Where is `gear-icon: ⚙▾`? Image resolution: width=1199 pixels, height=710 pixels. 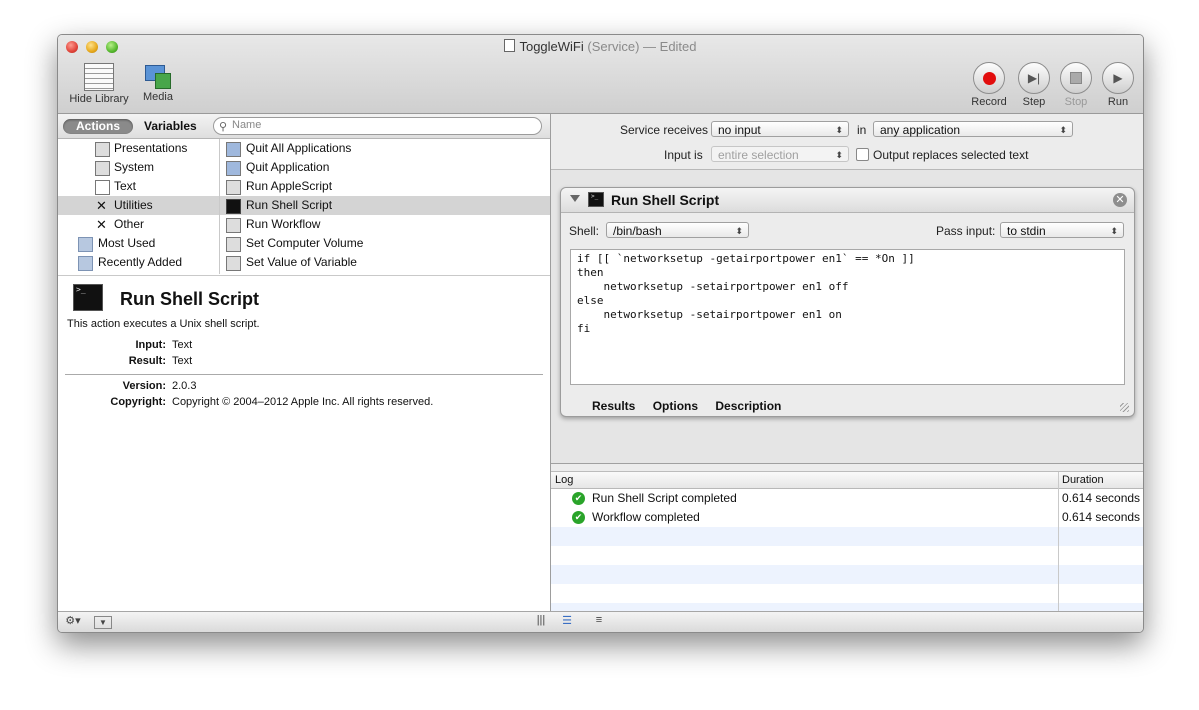
gear-icon: ⚙▾ is located at coordinates (73, 621).